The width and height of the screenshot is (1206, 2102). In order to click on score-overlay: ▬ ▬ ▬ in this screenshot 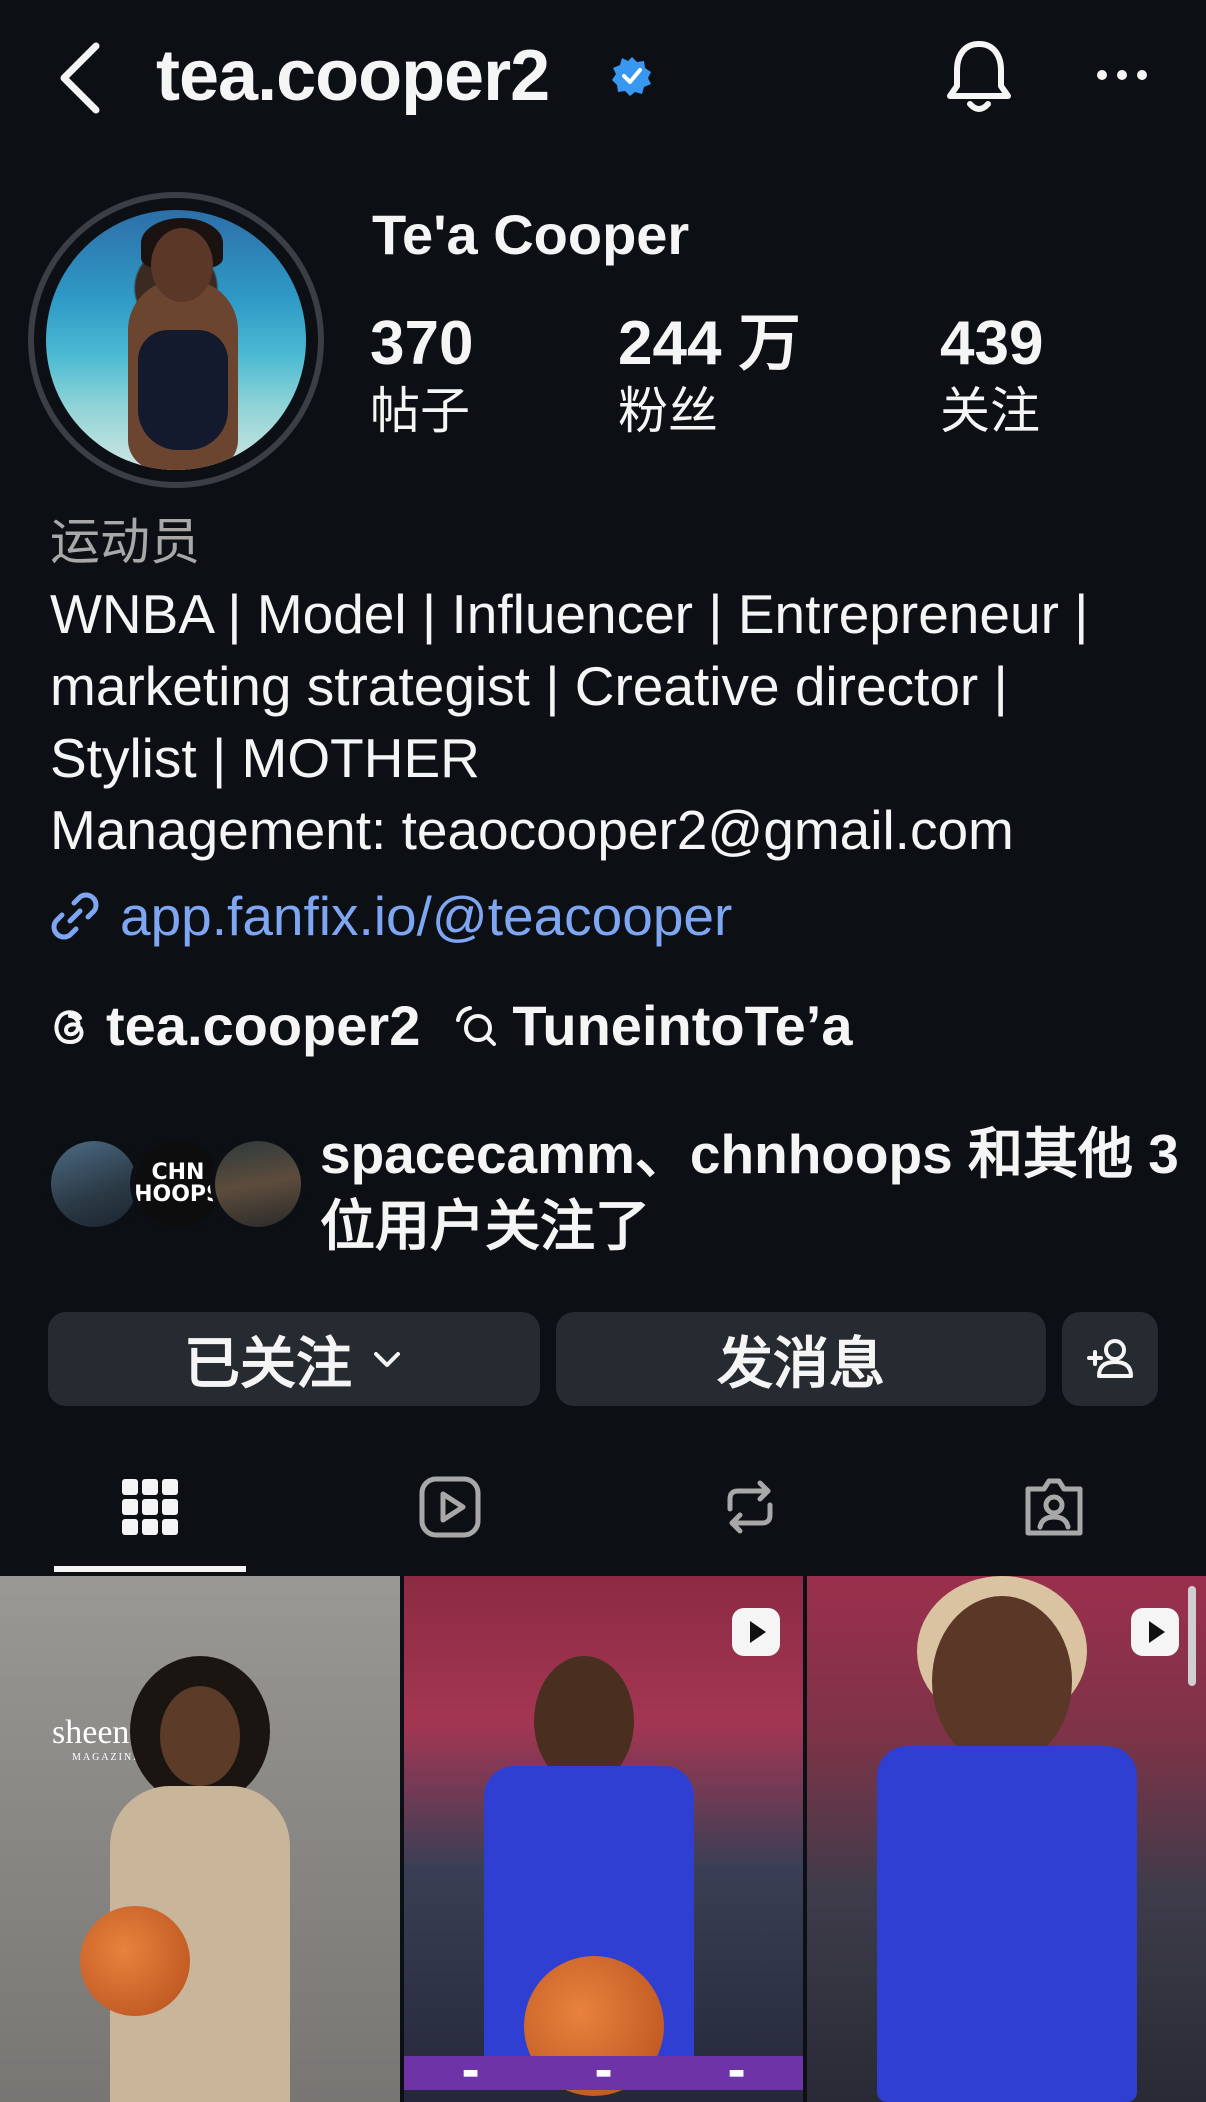, I will do `click(603, 2073)`.